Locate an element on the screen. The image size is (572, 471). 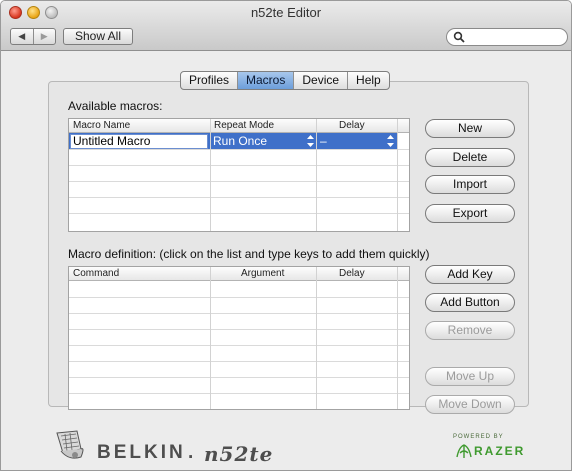
add-key-button: Add Key is located at coordinates (470, 274).